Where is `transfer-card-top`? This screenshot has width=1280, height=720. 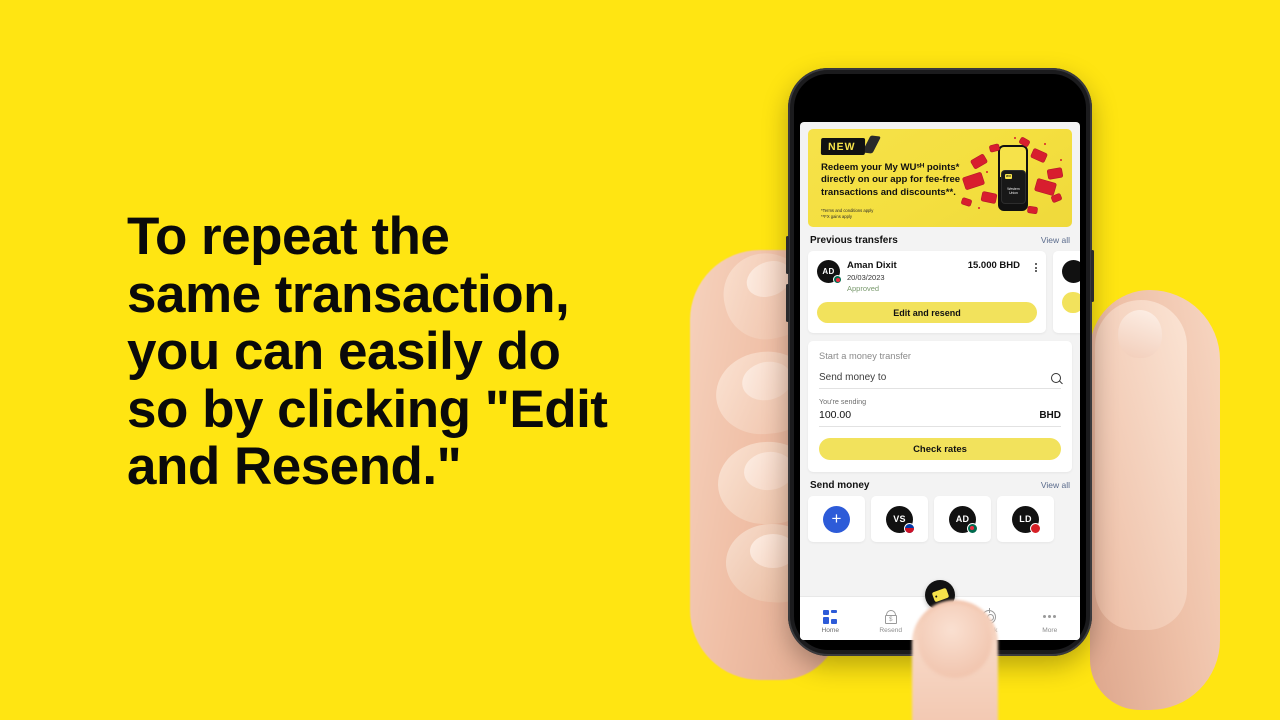
transfer-card-top is located at coordinates (1071, 271).